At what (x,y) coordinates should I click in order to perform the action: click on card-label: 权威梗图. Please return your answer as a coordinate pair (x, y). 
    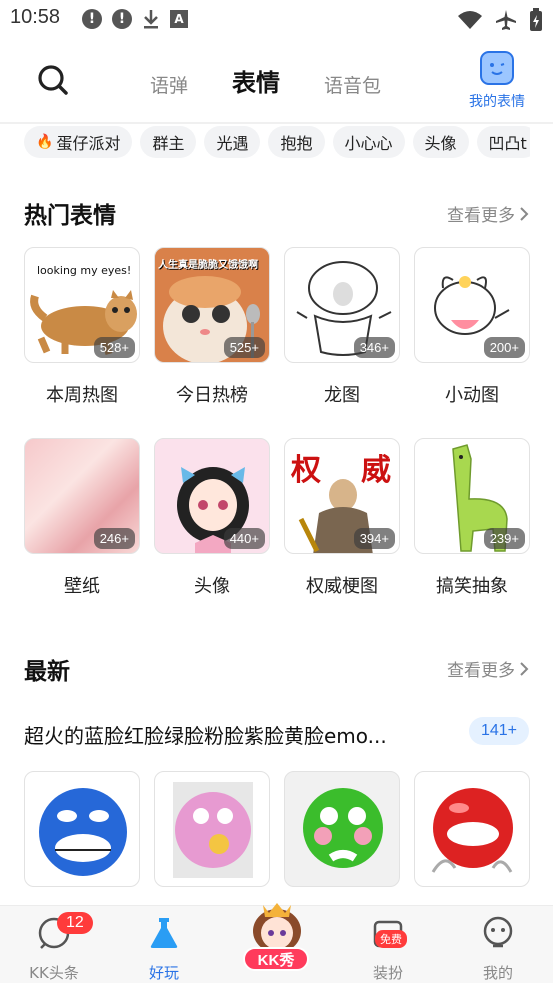
    Looking at the image, I should click on (342, 586).